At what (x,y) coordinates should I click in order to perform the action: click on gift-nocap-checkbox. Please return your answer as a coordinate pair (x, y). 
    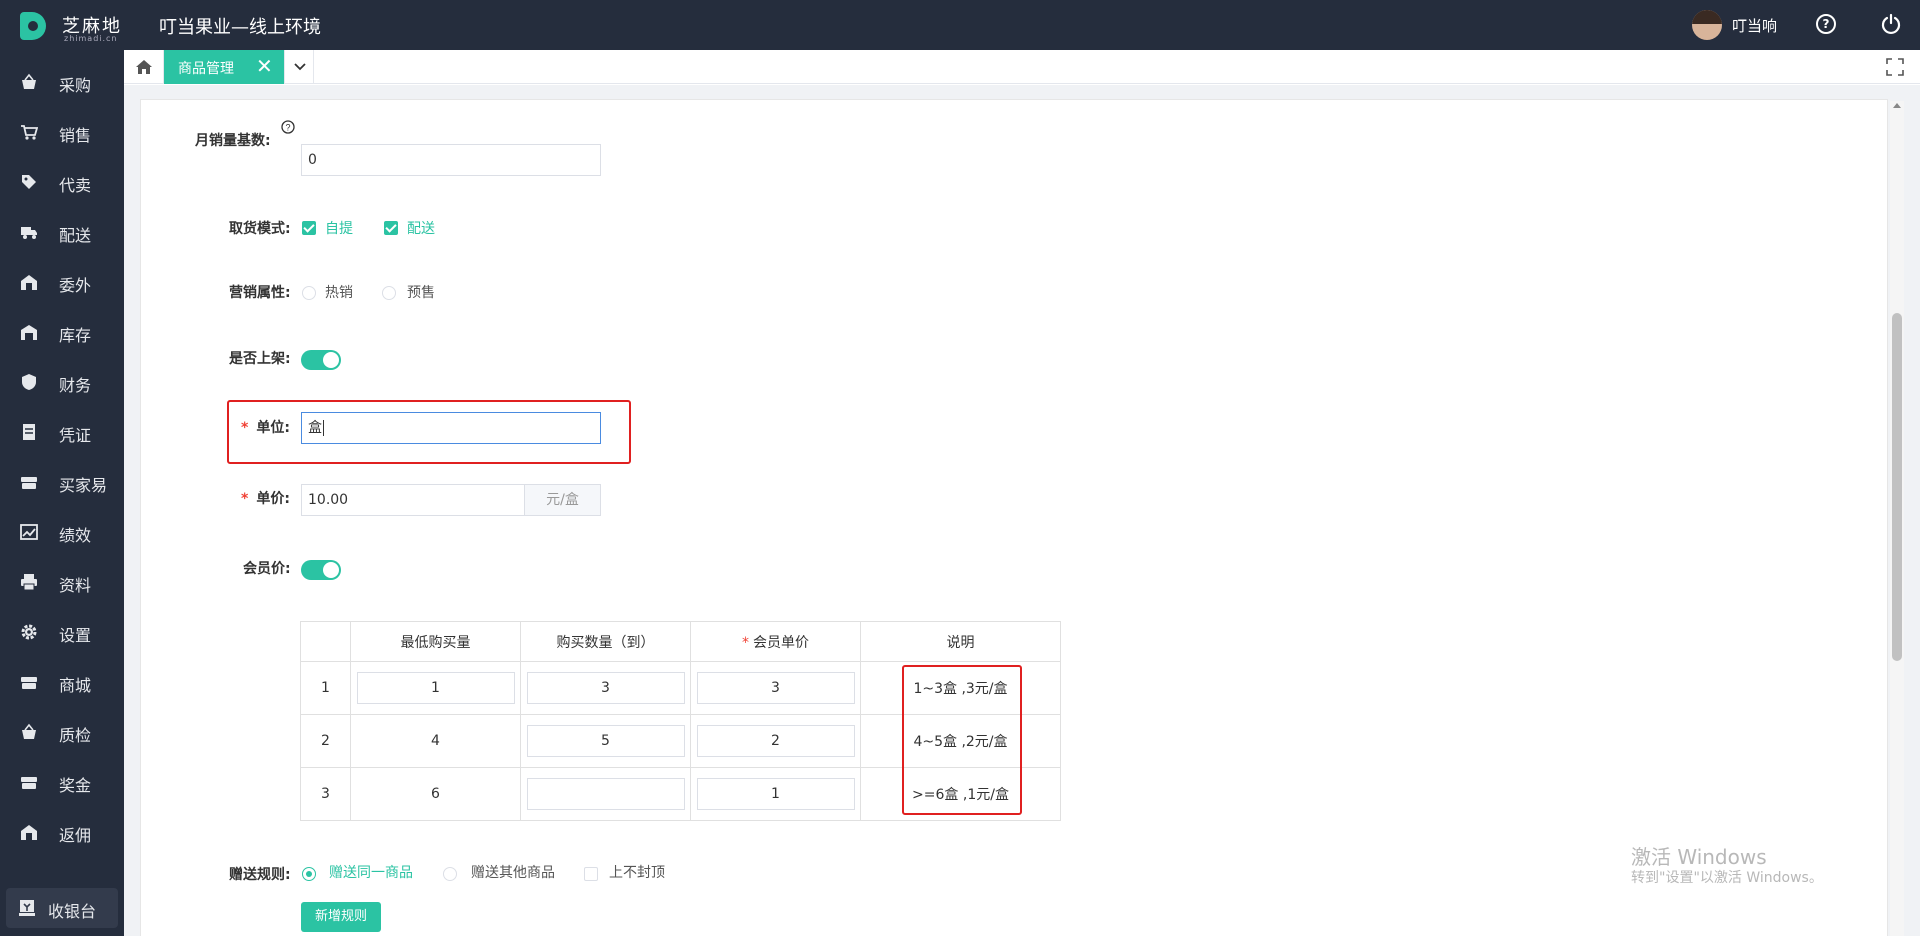
    Looking at the image, I should click on (591, 874).